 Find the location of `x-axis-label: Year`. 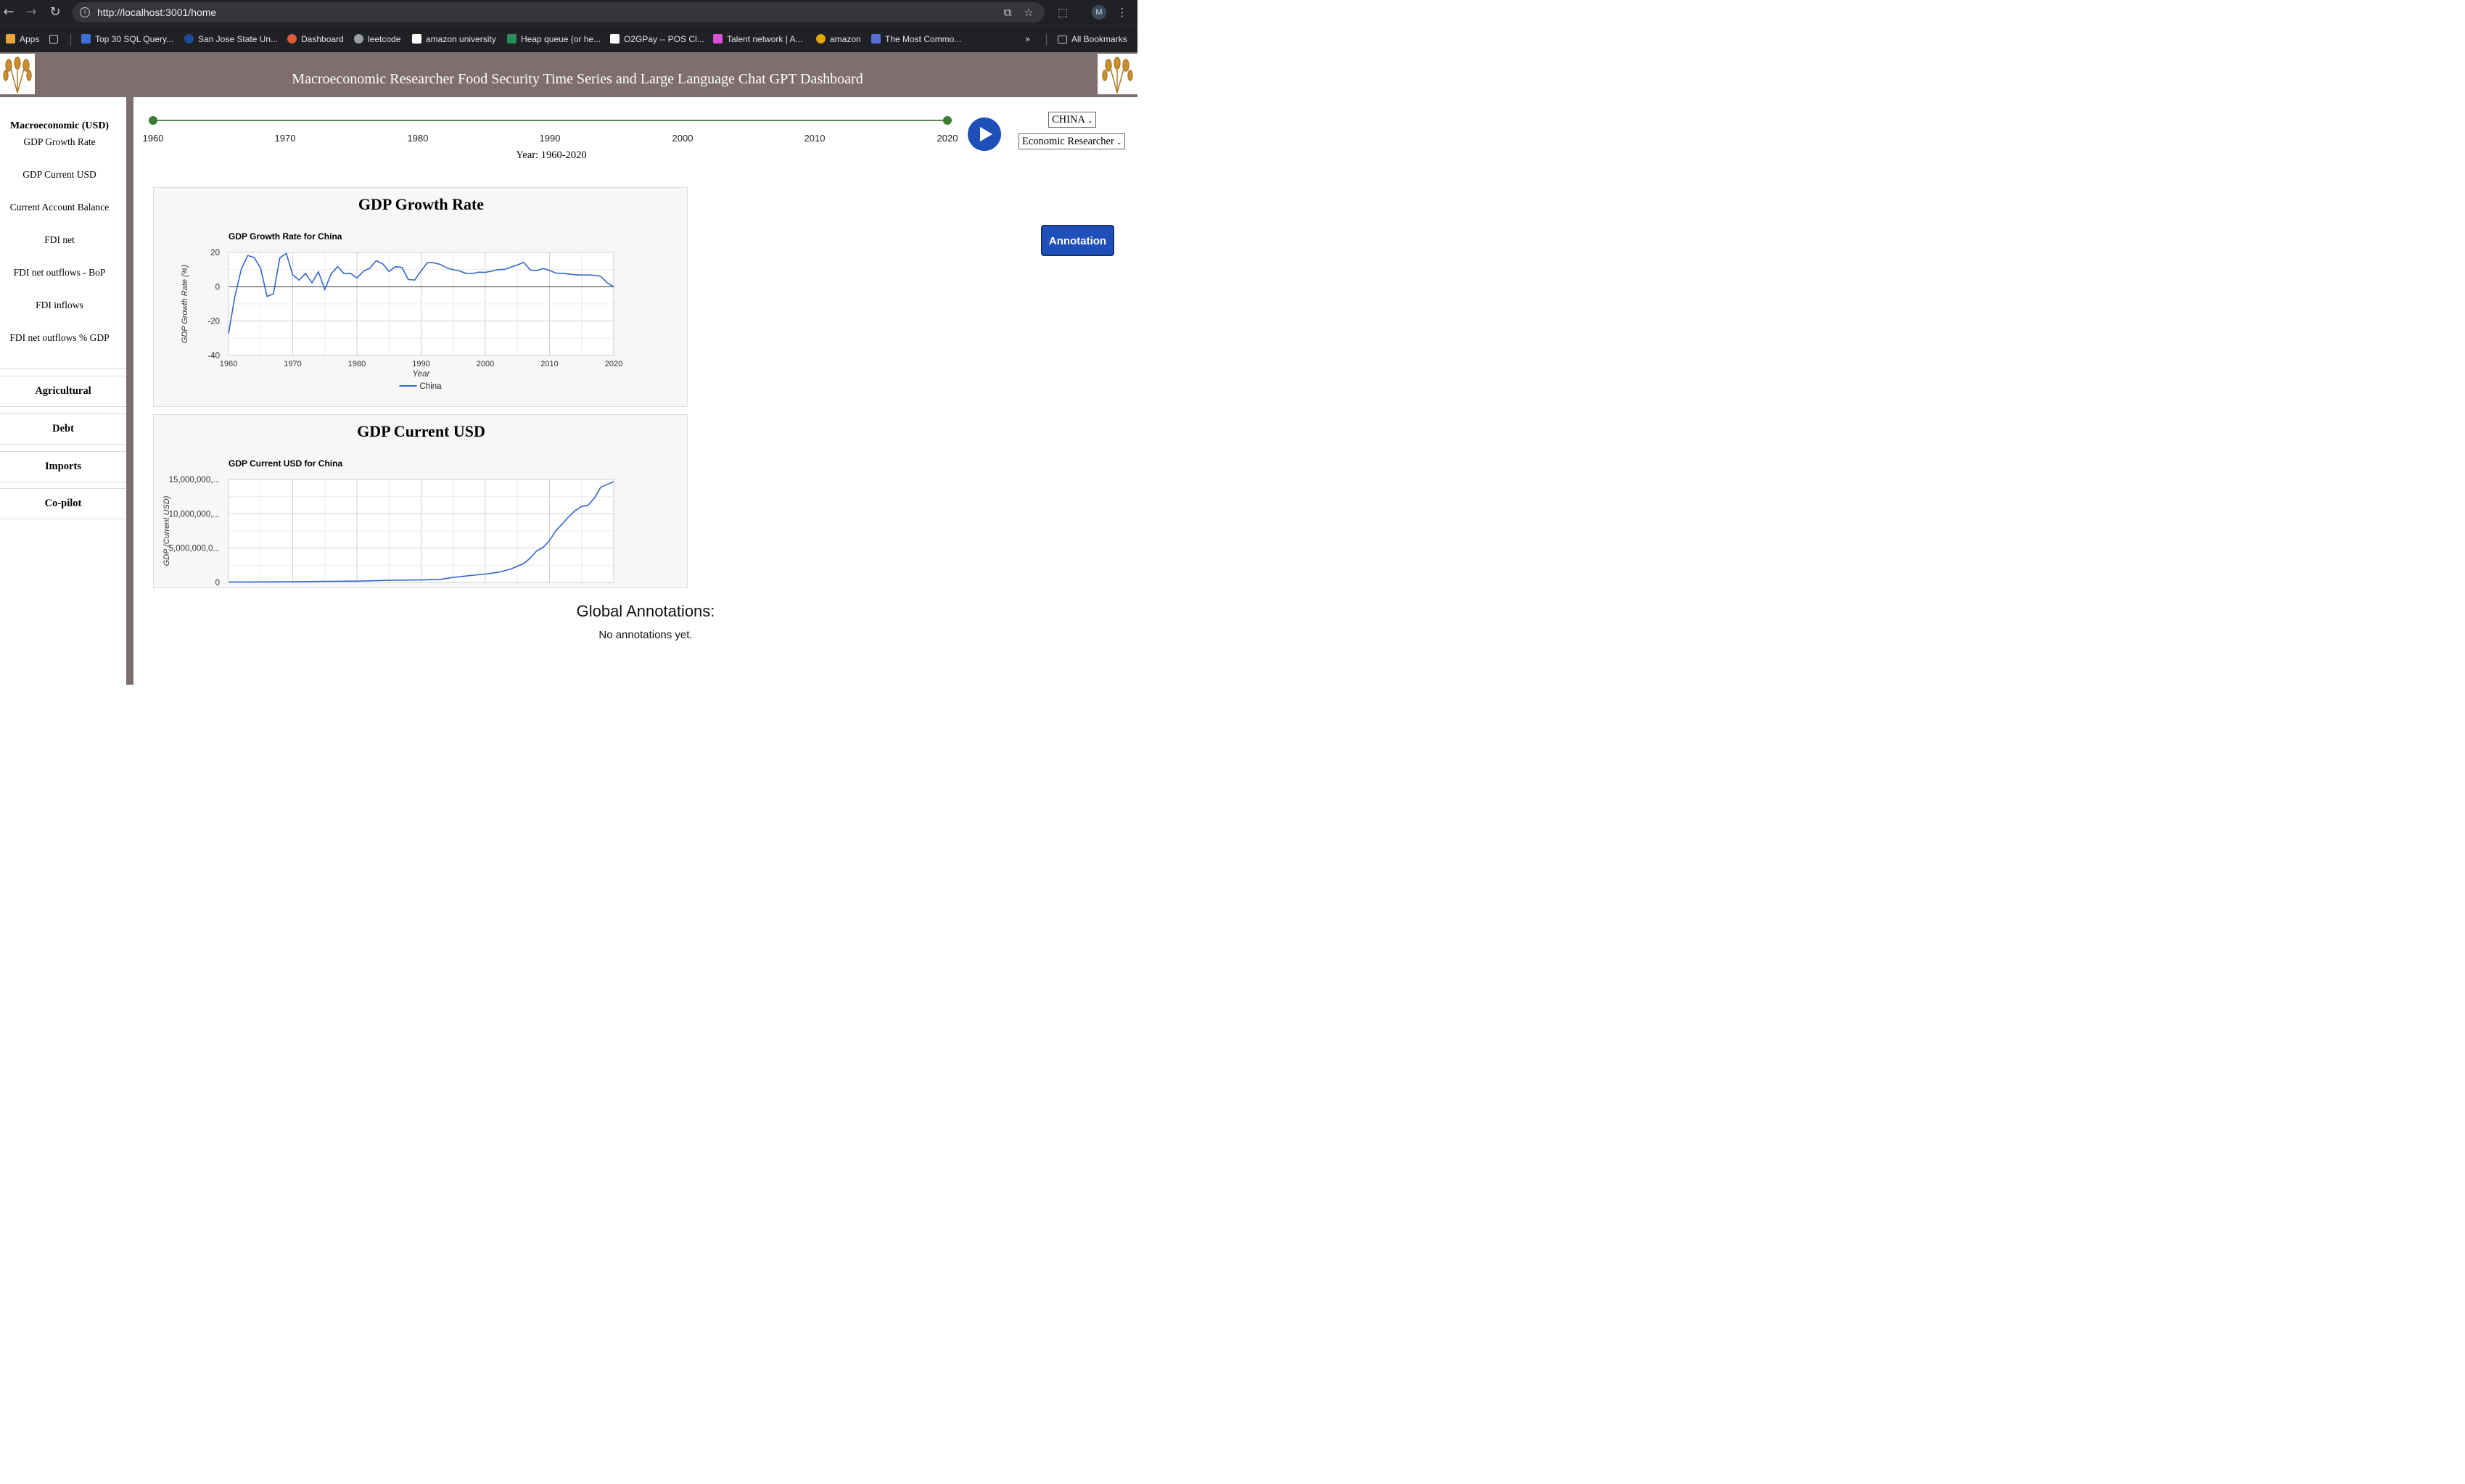

x-axis-label: Year is located at coordinates (422, 375).